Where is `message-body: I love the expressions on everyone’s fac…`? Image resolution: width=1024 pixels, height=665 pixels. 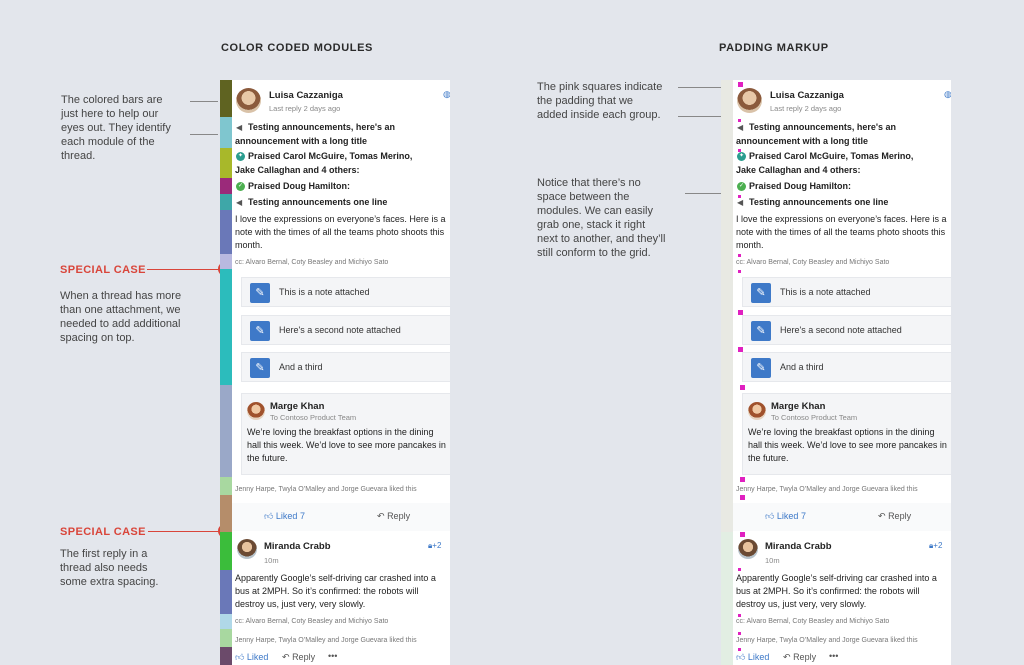 message-body: I love the expressions on everyone’s fac… is located at coordinates (340, 232).